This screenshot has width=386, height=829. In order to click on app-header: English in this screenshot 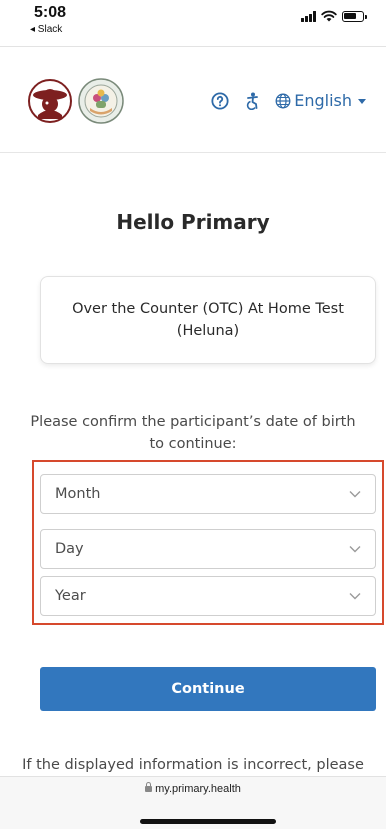, I will do `click(193, 99)`.